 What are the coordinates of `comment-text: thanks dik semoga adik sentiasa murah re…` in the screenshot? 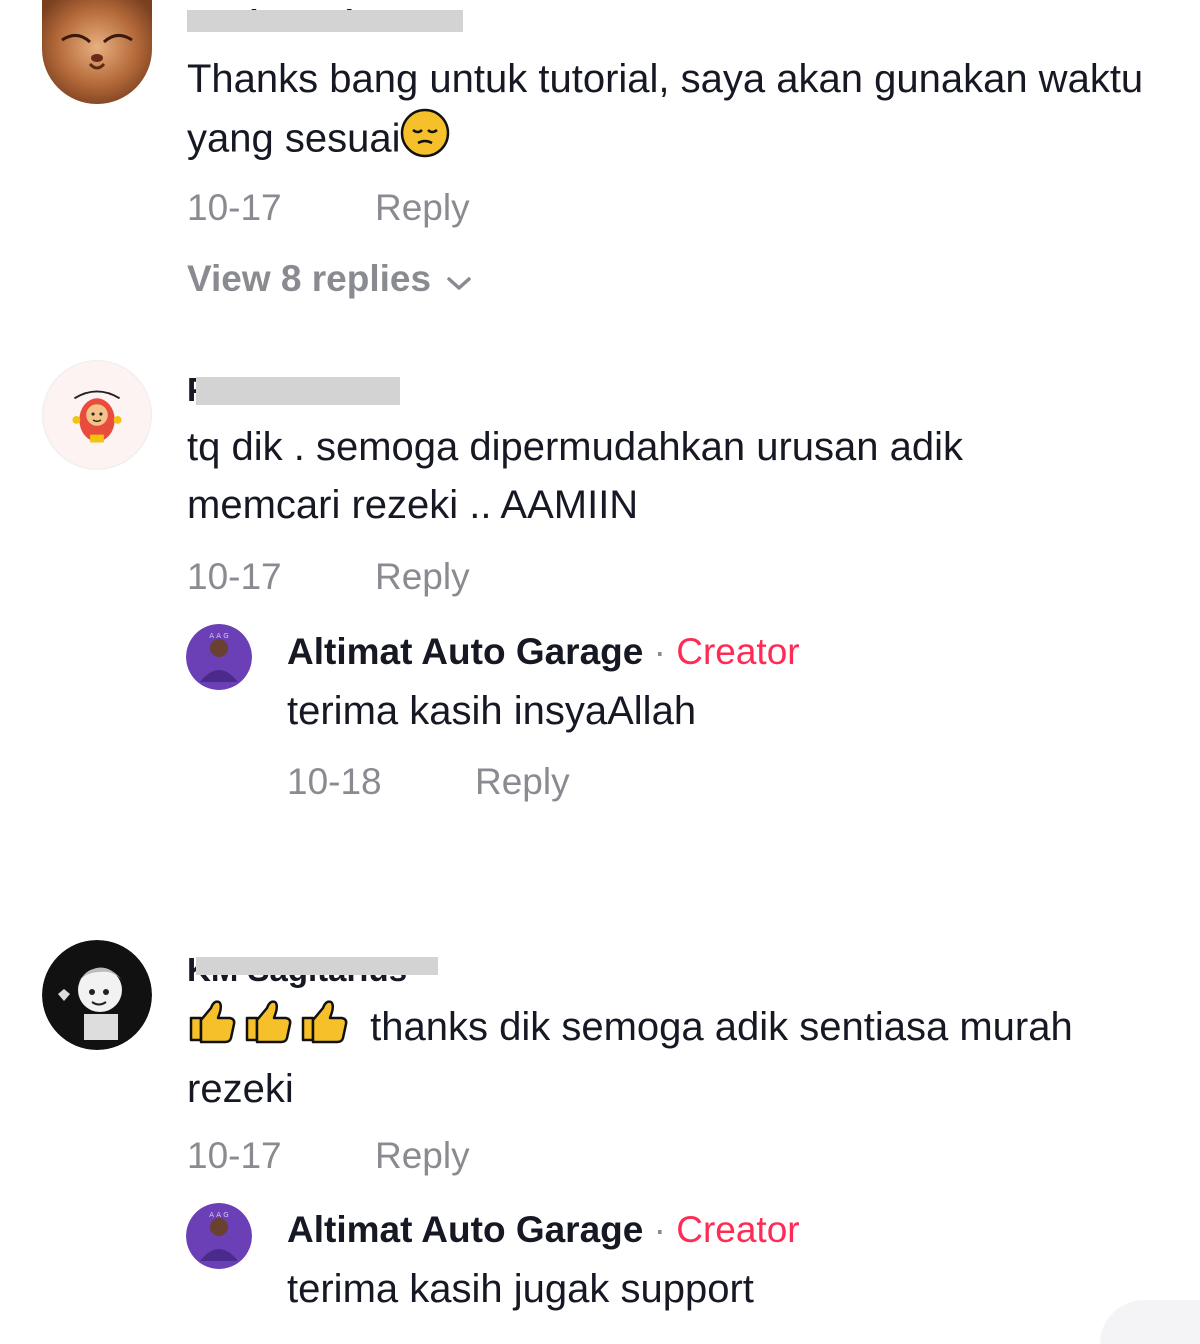 It's located at (687, 1058).